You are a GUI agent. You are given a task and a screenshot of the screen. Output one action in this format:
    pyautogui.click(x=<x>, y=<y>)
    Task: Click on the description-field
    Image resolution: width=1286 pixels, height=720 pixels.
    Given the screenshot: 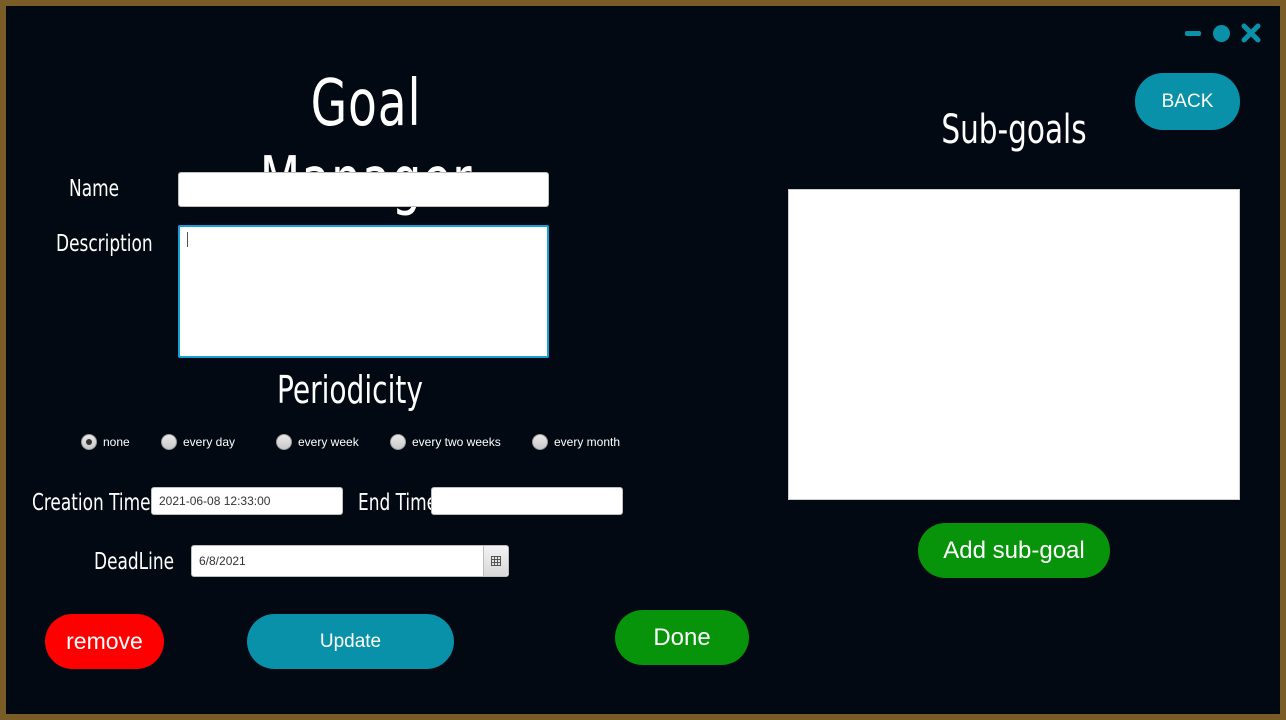 What is the action you would take?
    pyautogui.click(x=363, y=291)
    